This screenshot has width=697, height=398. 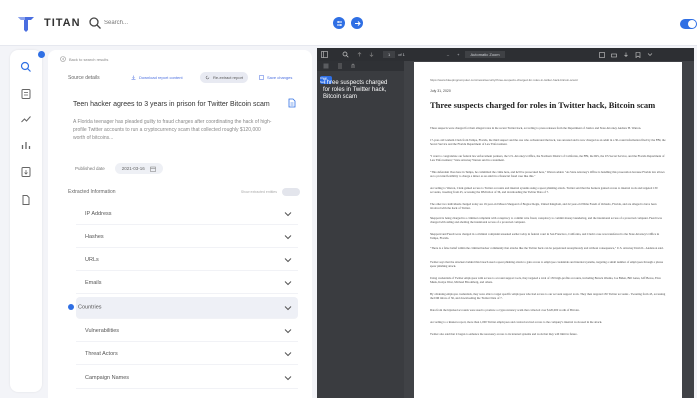 I want to click on accordion-vulnerabilities: Vulnerabilities, so click(x=187, y=331).